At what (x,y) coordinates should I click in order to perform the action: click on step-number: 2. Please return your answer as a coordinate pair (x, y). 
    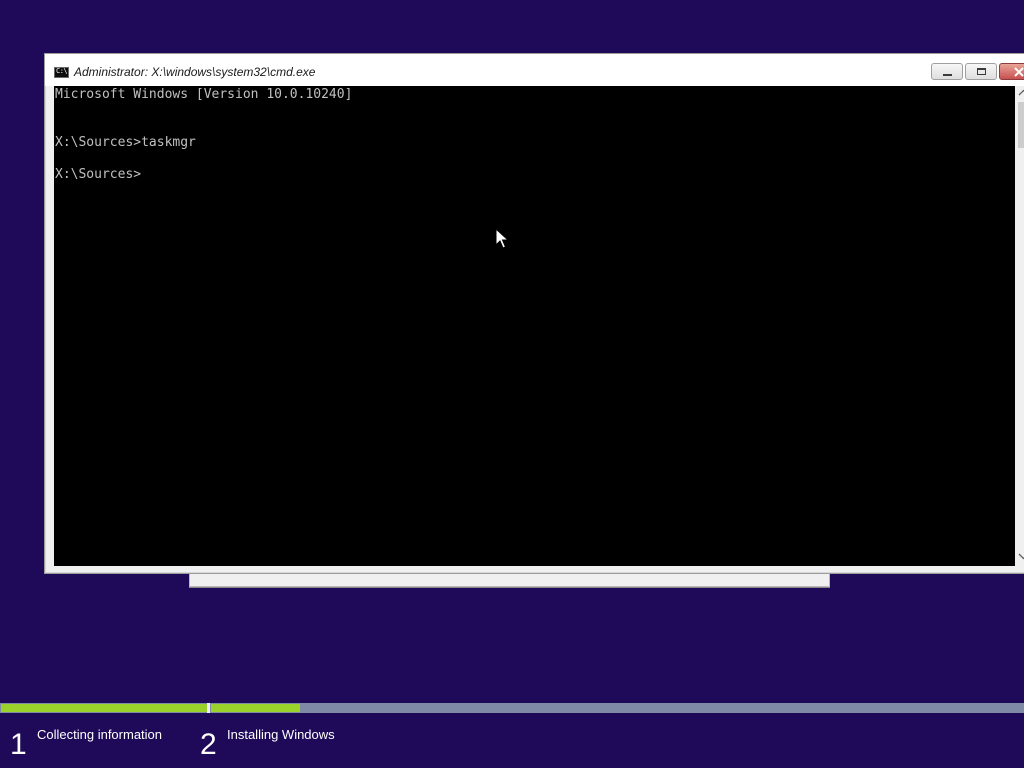
    Looking at the image, I should click on (208, 744).